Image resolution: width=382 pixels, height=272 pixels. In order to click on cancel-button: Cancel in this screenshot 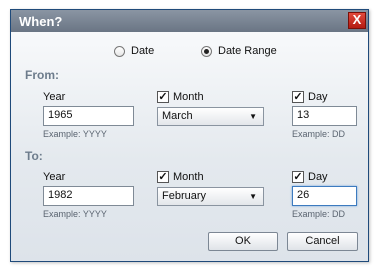, I will do `click(322, 241)`.